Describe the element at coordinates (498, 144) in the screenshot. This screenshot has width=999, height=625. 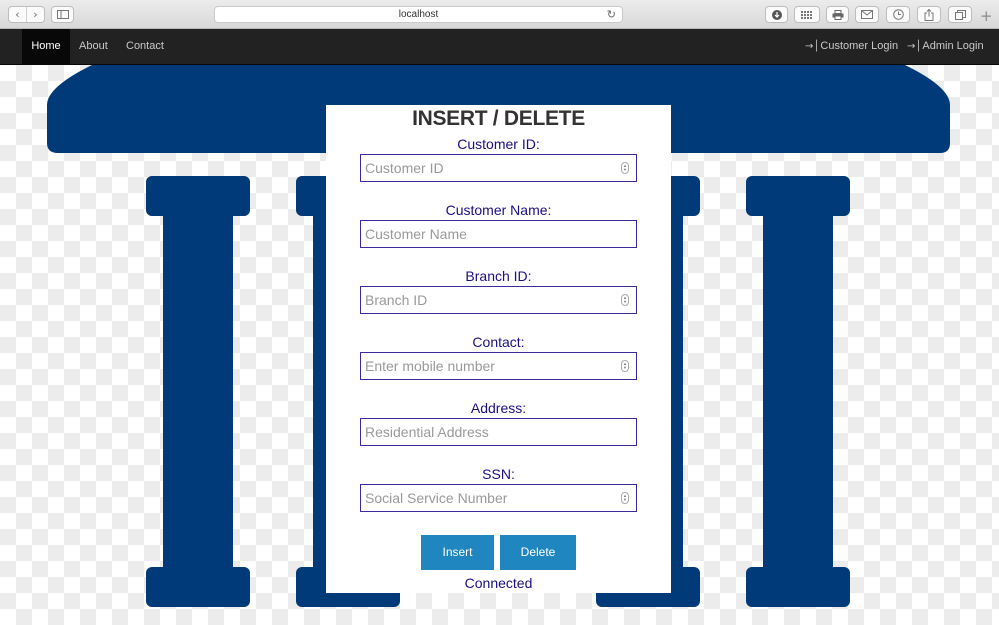
I see `customer-id-label: Customer ID:` at that location.